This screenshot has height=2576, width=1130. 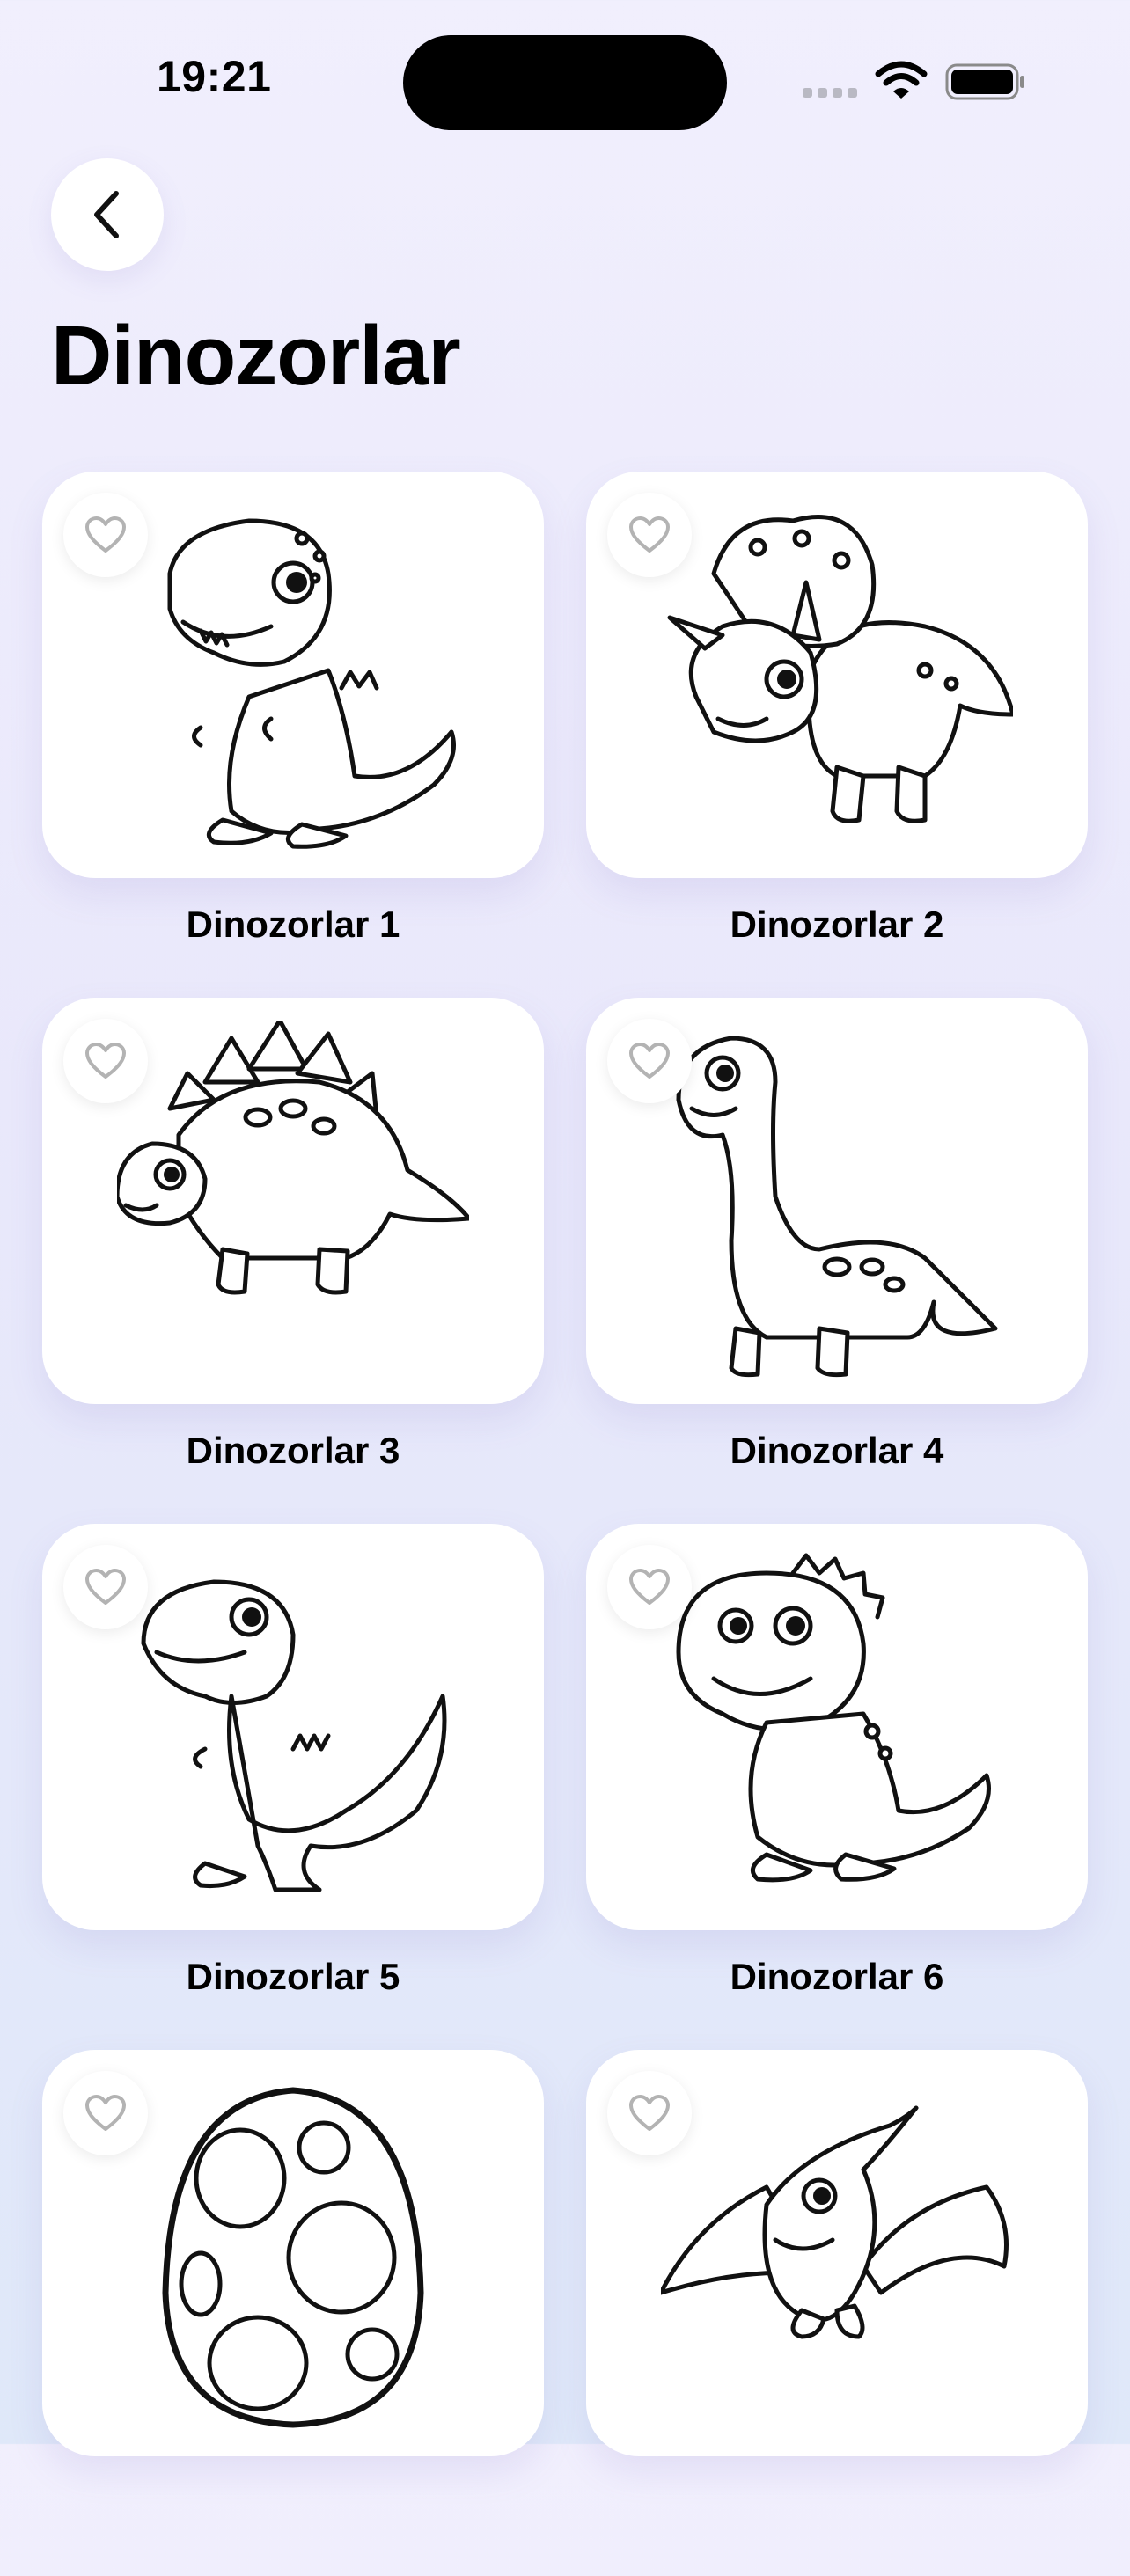 What do you see at coordinates (835, 2222) in the screenshot?
I see `pterodactyl-drawing` at bounding box center [835, 2222].